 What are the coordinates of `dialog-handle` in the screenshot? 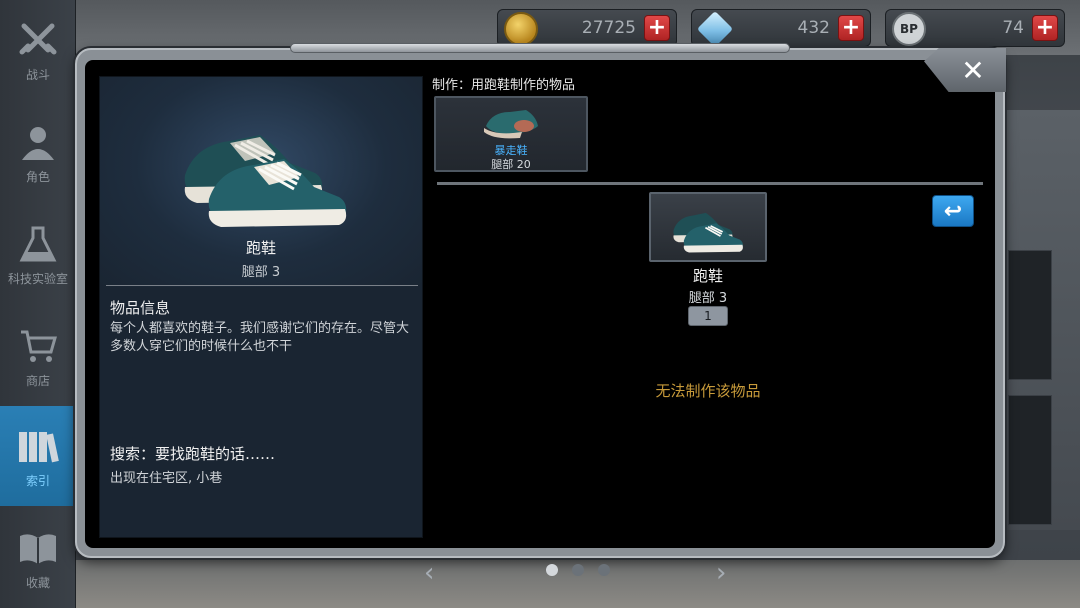 It's located at (540, 48).